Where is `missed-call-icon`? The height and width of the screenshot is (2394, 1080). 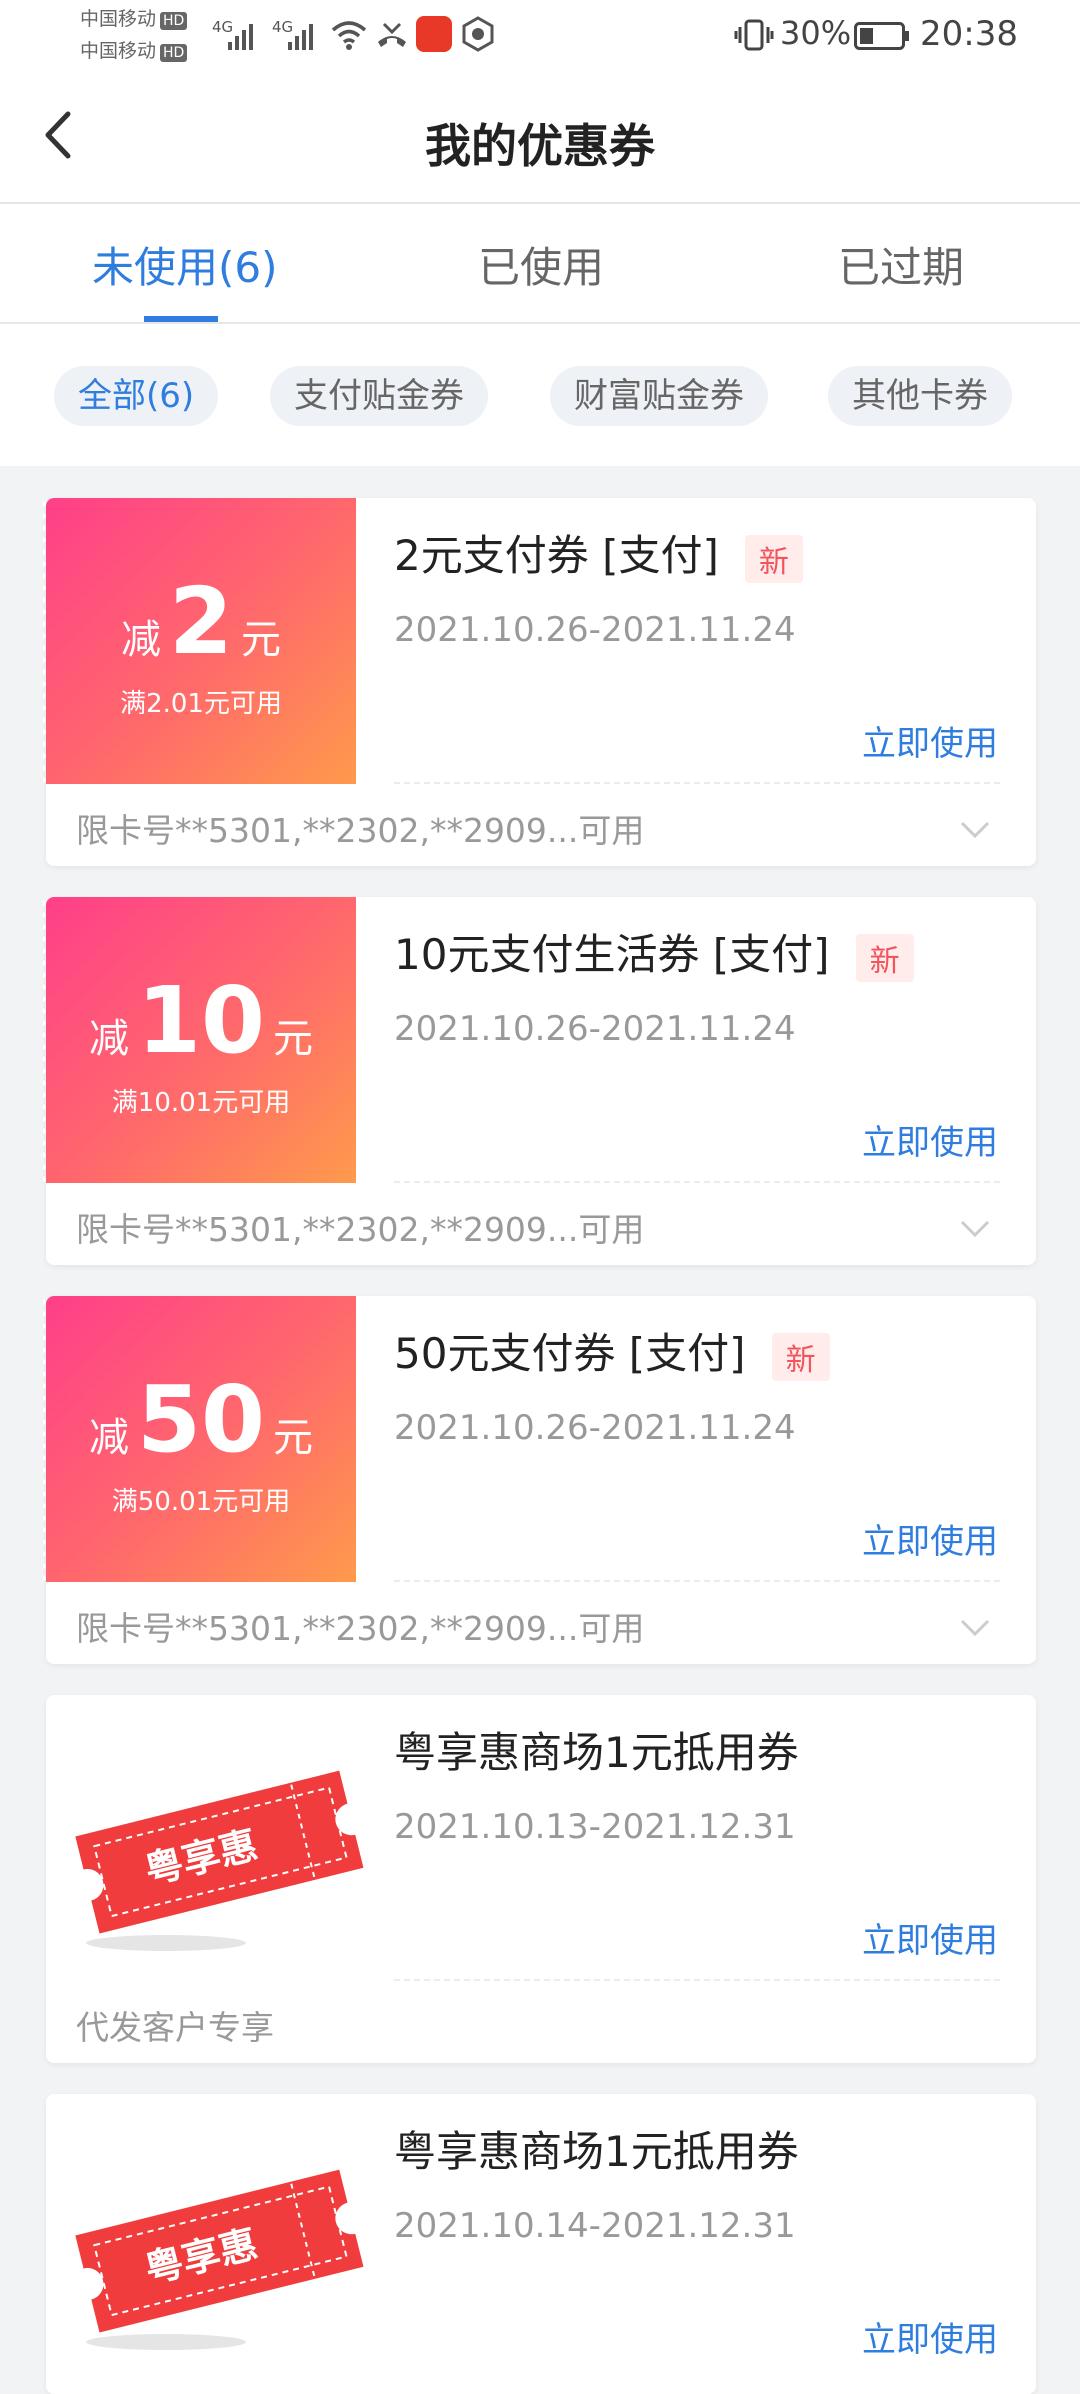
missed-call-icon is located at coordinates (392, 34).